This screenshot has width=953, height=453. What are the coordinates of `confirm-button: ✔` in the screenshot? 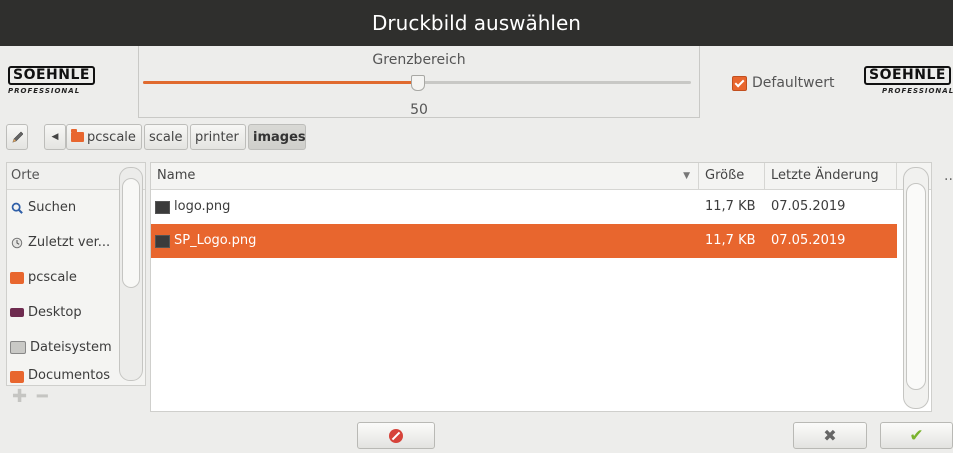 It's located at (916, 435).